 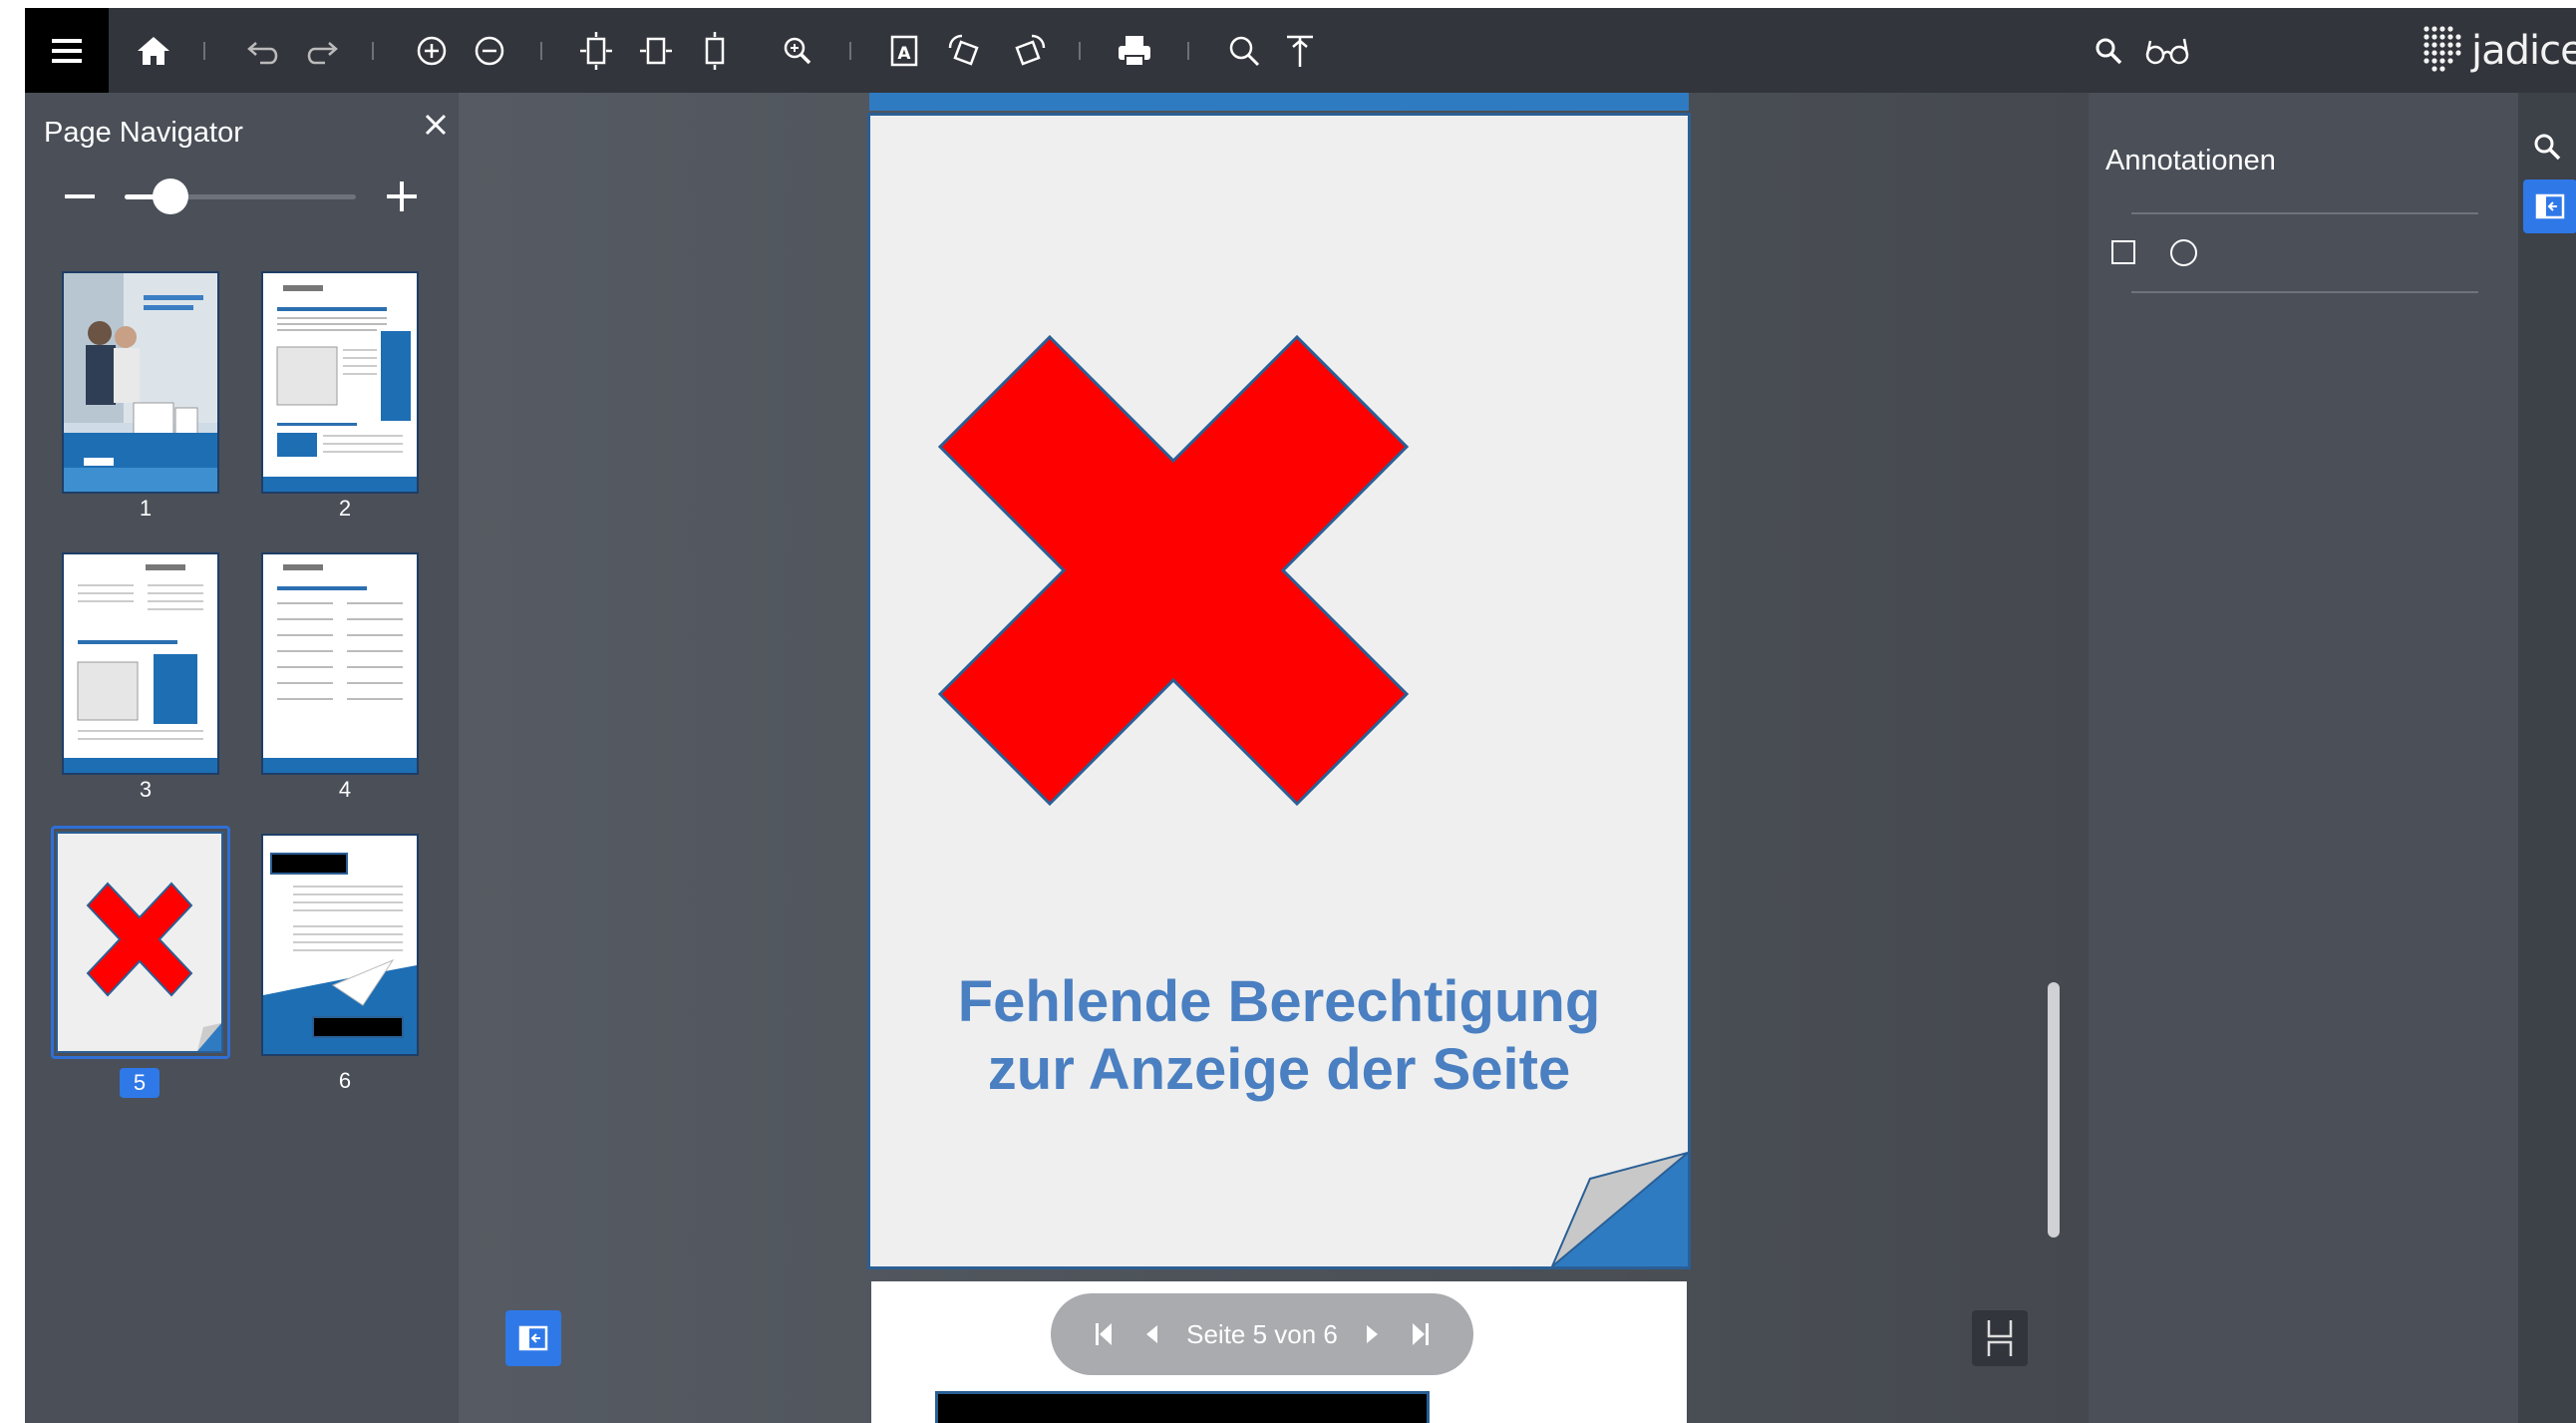 I want to click on first-page-icon, so click(x=1104, y=1334).